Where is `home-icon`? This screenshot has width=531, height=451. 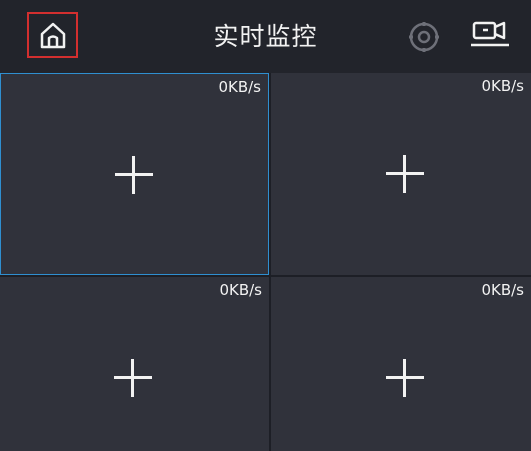 home-icon is located at coordinates (52, 35).